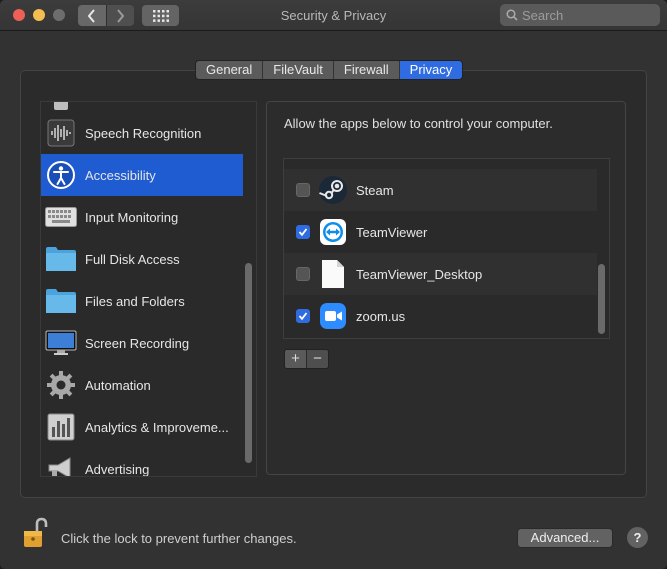 The height and width of the screenshot is (569, 667). Describe the element at coordinates (375, 190) in the screenshot. I see `app-name: Steam` at that location.